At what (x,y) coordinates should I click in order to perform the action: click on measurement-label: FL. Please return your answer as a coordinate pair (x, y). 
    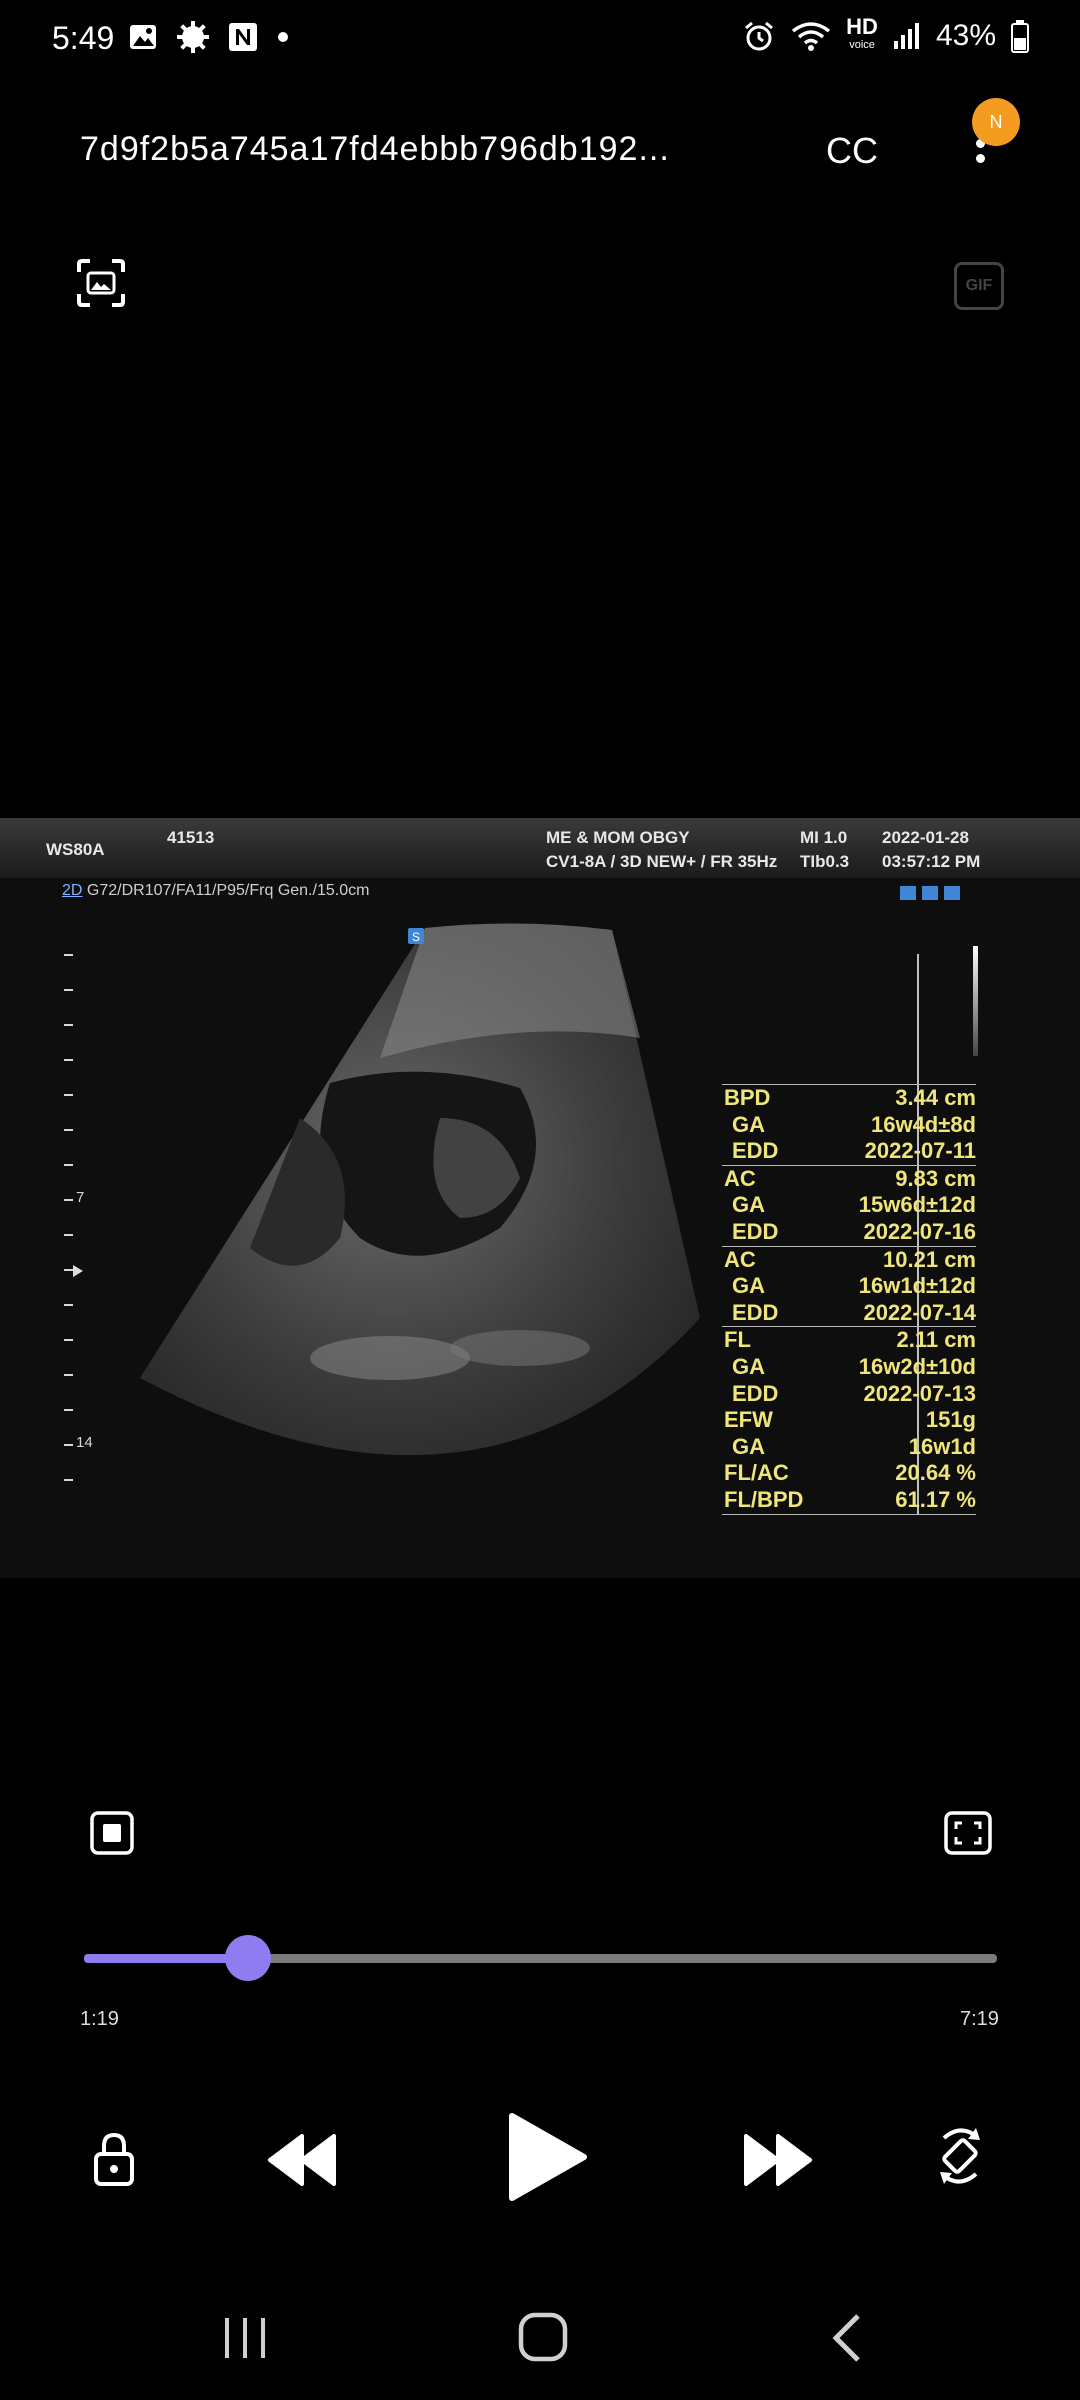
    Looking at the image, I should click on (737, 1340).